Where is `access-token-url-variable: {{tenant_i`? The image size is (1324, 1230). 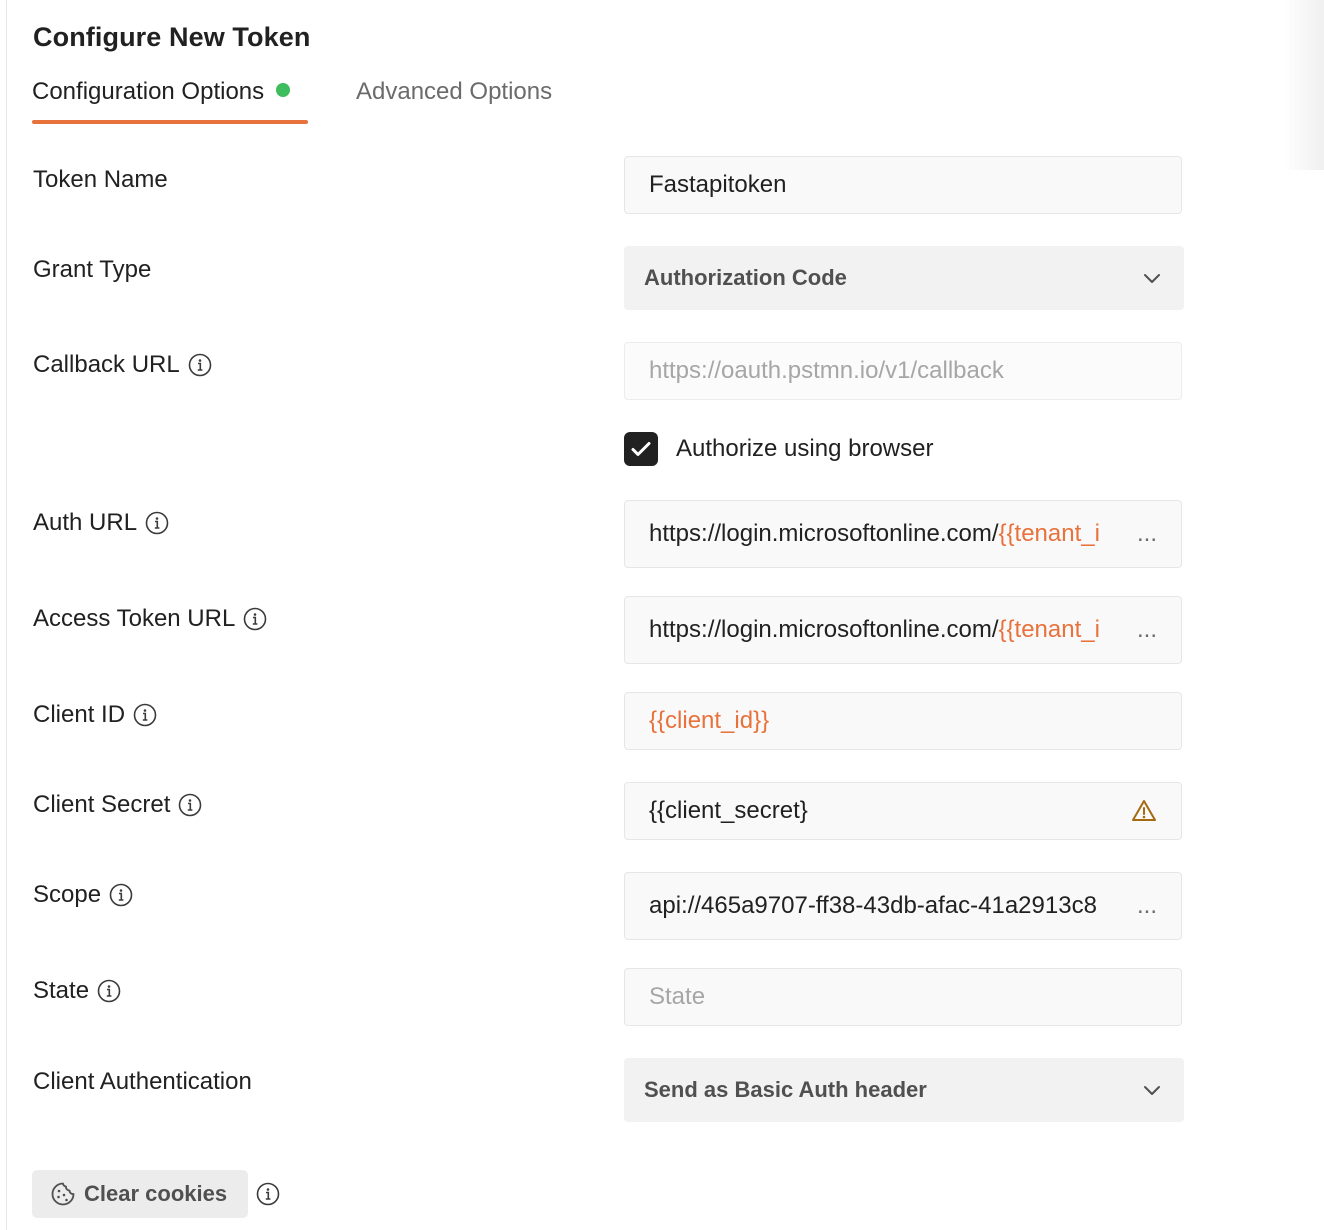 access-token-url-variable: {{tenant_i is located at coordinates (1049, 629).